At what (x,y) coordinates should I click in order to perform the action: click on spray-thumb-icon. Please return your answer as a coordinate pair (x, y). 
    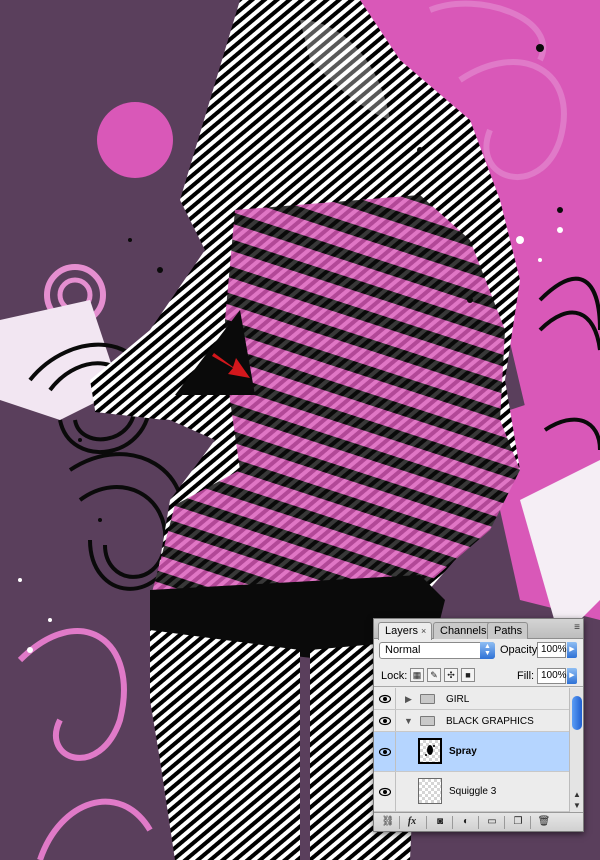
    Looking at the image, I should click on (430, 750).